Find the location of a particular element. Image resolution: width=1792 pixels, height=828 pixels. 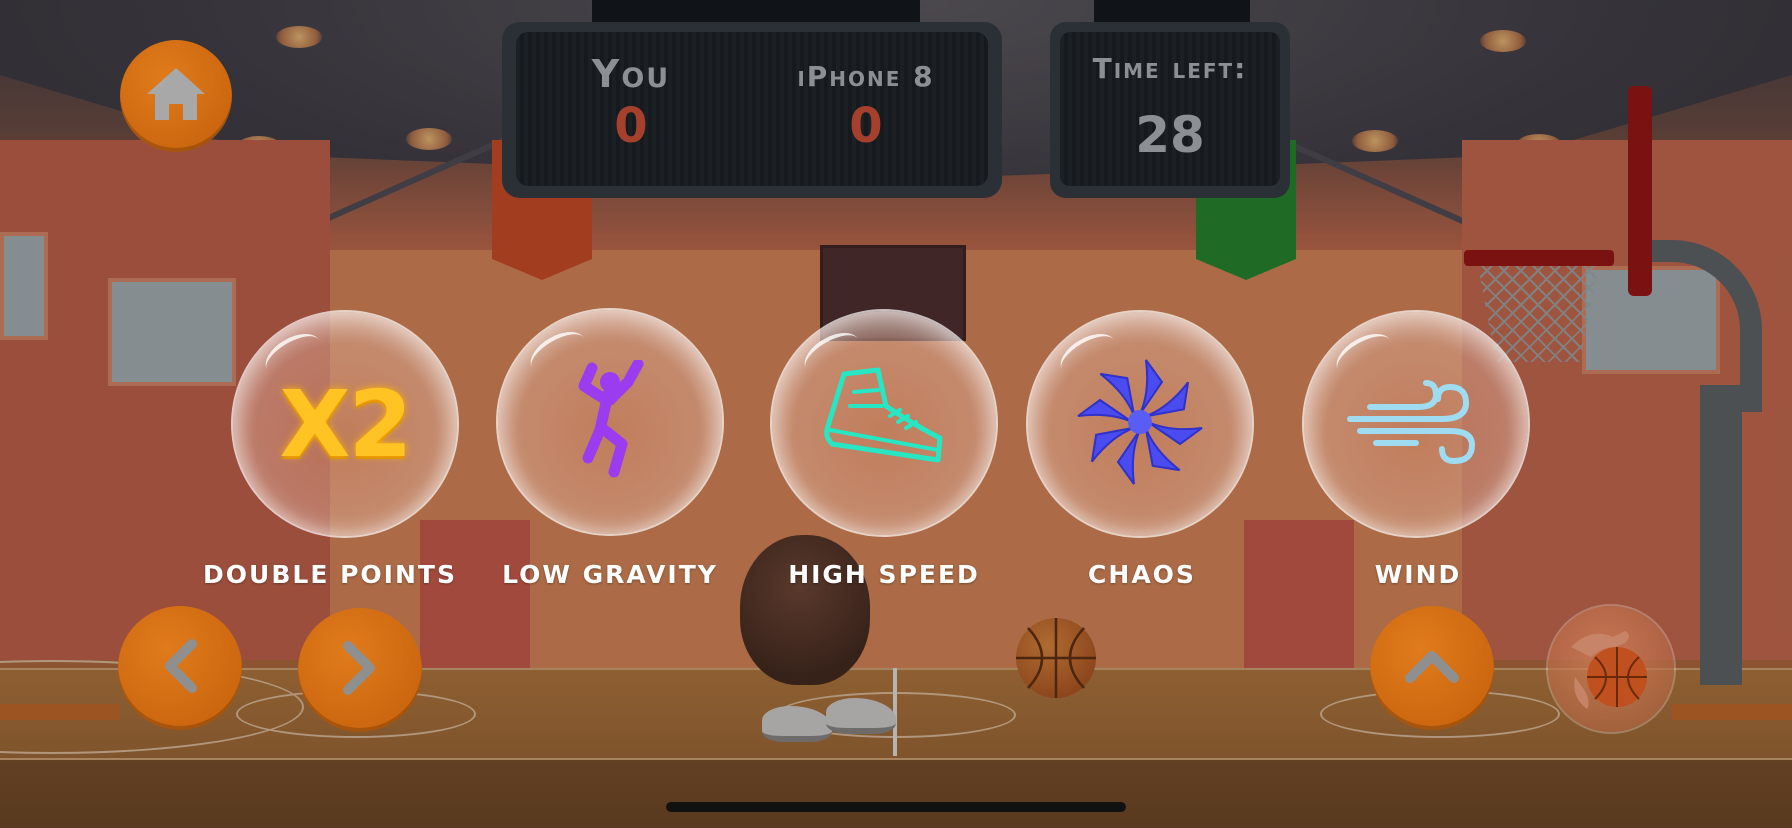

wind-icon is located at coordinates (1416, 424).